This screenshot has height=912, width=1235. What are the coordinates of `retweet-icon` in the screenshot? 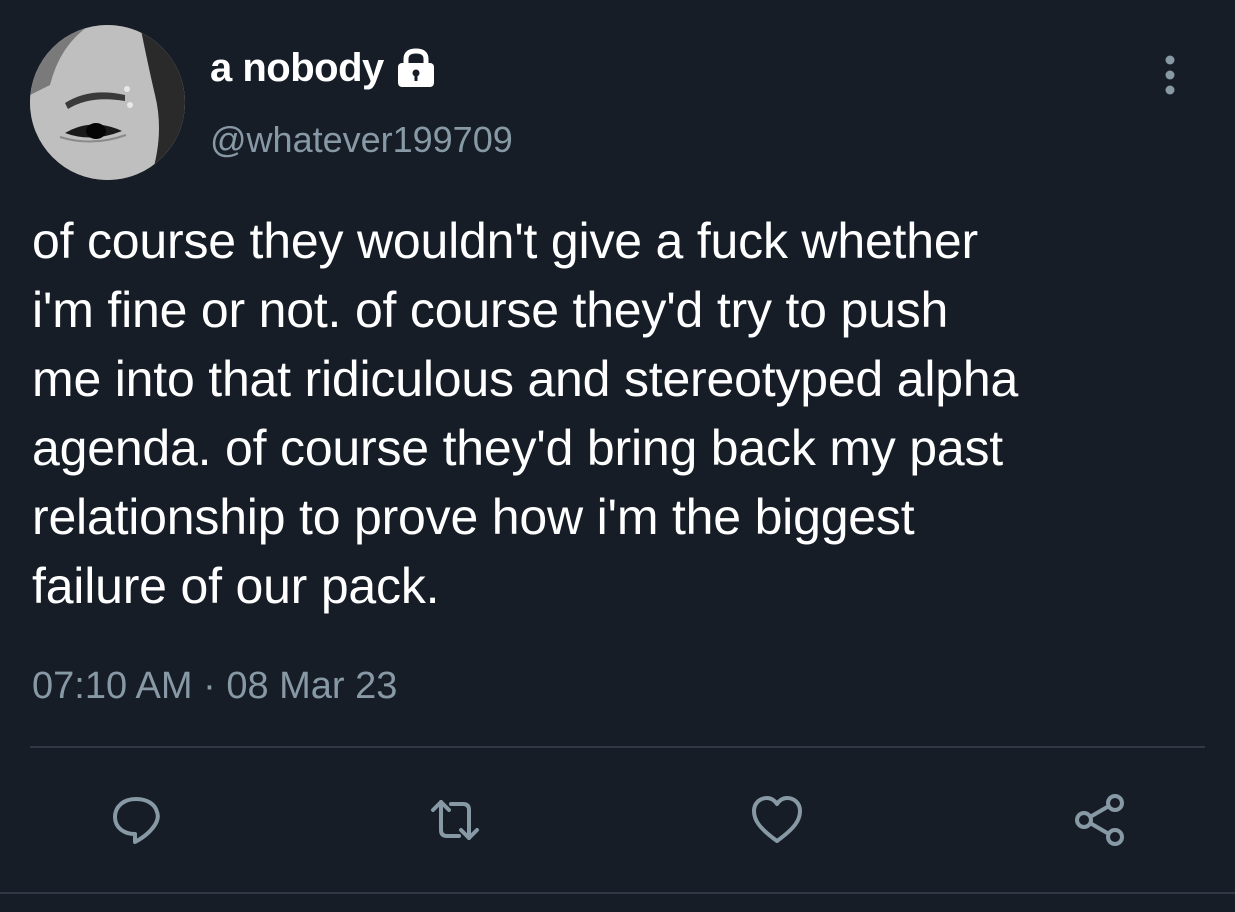 It's located at (455, 820).